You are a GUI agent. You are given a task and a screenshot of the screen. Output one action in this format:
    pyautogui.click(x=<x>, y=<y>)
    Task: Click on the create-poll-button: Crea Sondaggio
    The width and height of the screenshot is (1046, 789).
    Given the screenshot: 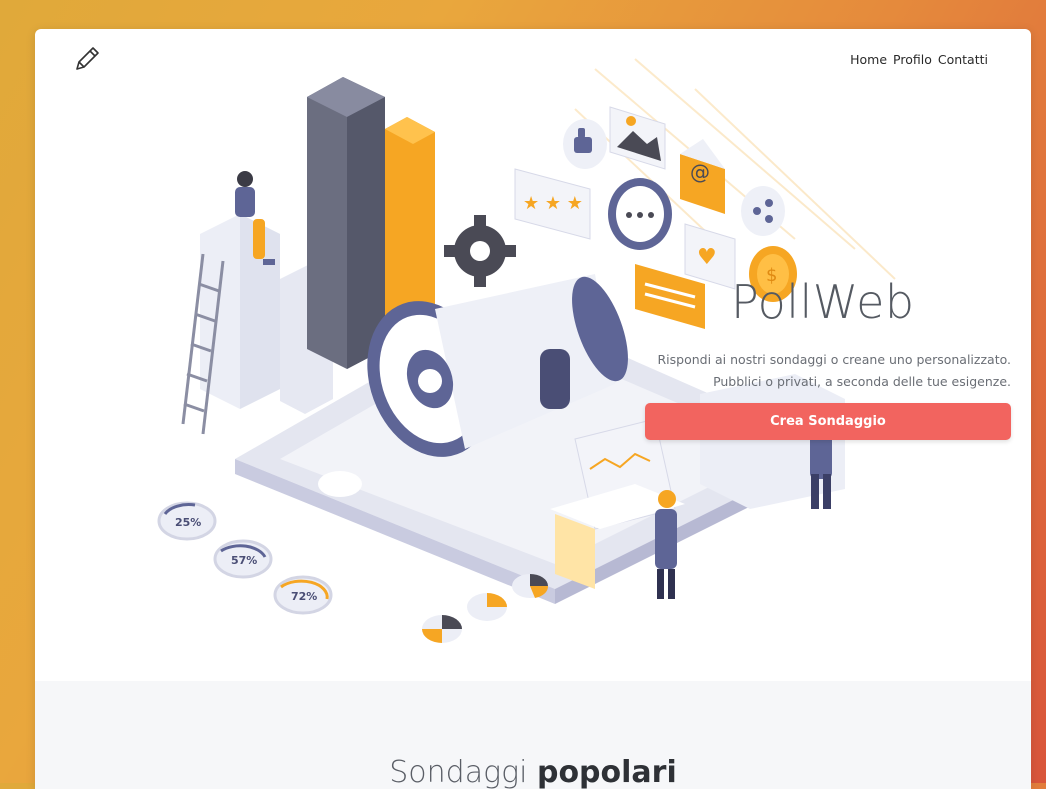 What is the action you would take?
    pyautogui.click(x=828, y=421)
    